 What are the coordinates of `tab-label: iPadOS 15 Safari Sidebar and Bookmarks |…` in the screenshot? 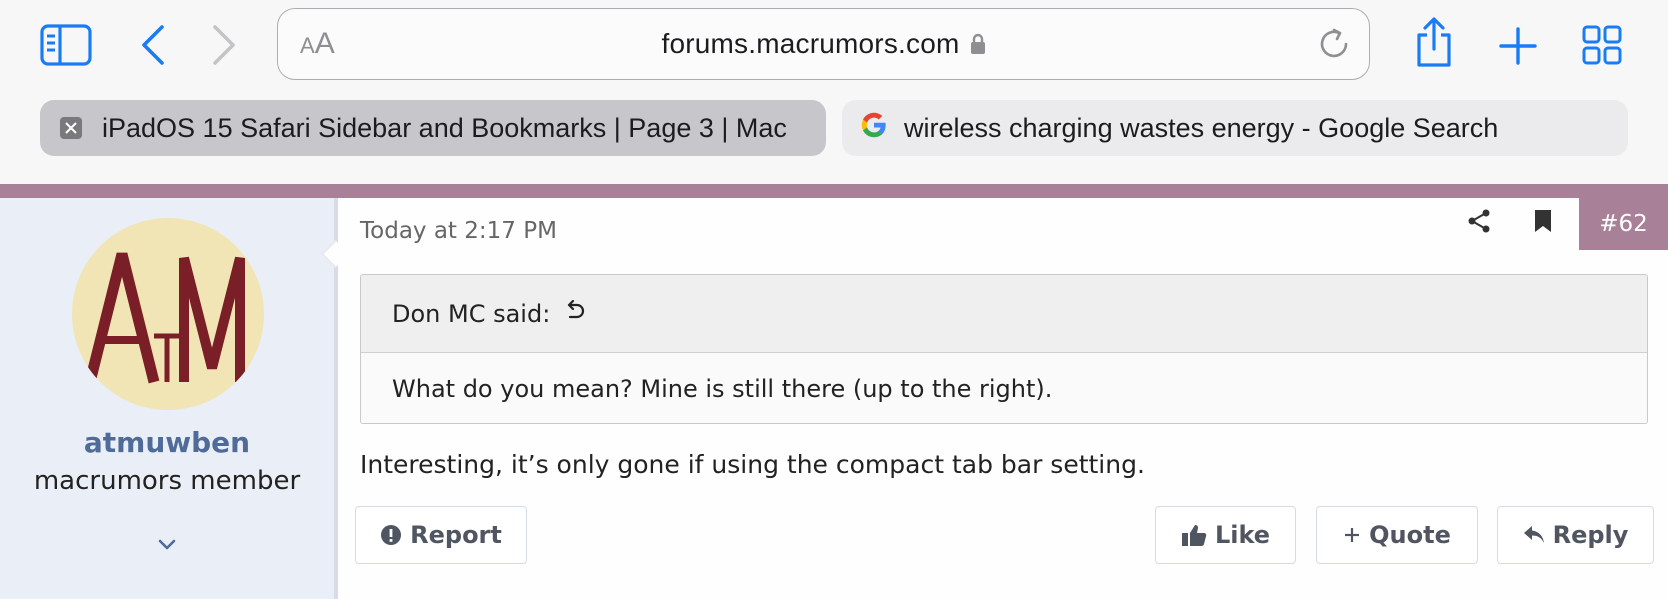 It's located at (444, 127).